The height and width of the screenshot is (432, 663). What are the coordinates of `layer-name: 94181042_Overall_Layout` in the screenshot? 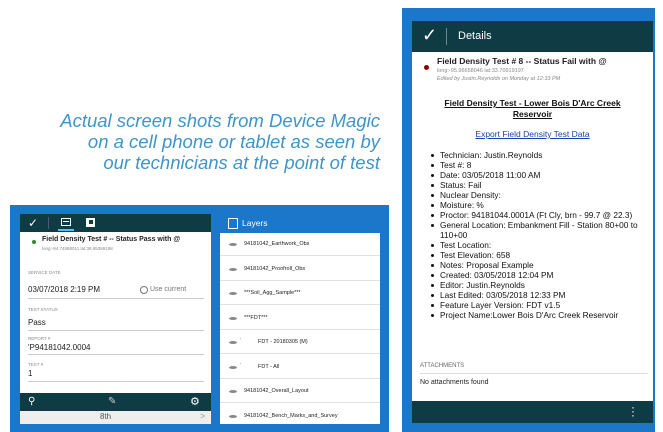 It's located at (276, 391).